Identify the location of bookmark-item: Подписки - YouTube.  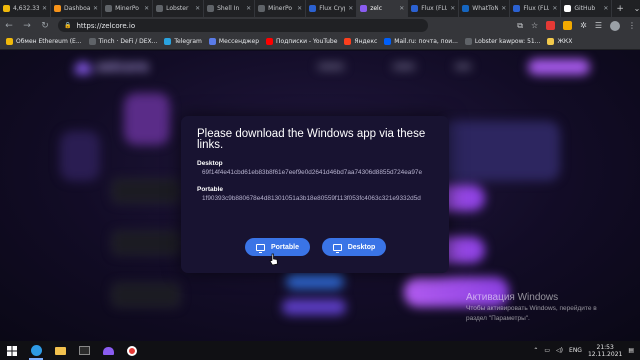
(301, 41).